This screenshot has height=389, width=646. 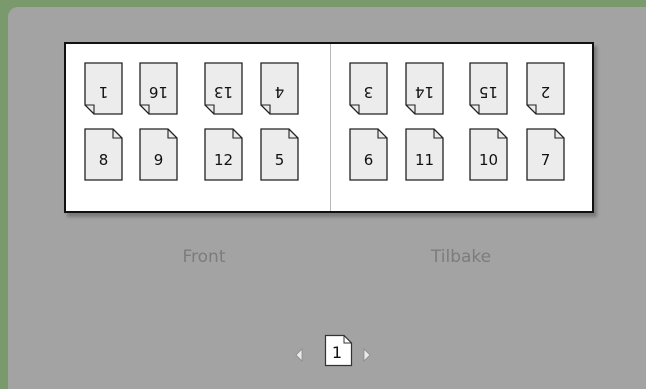 I want to click on page-navigator: 1, so click(x=331, y=353).